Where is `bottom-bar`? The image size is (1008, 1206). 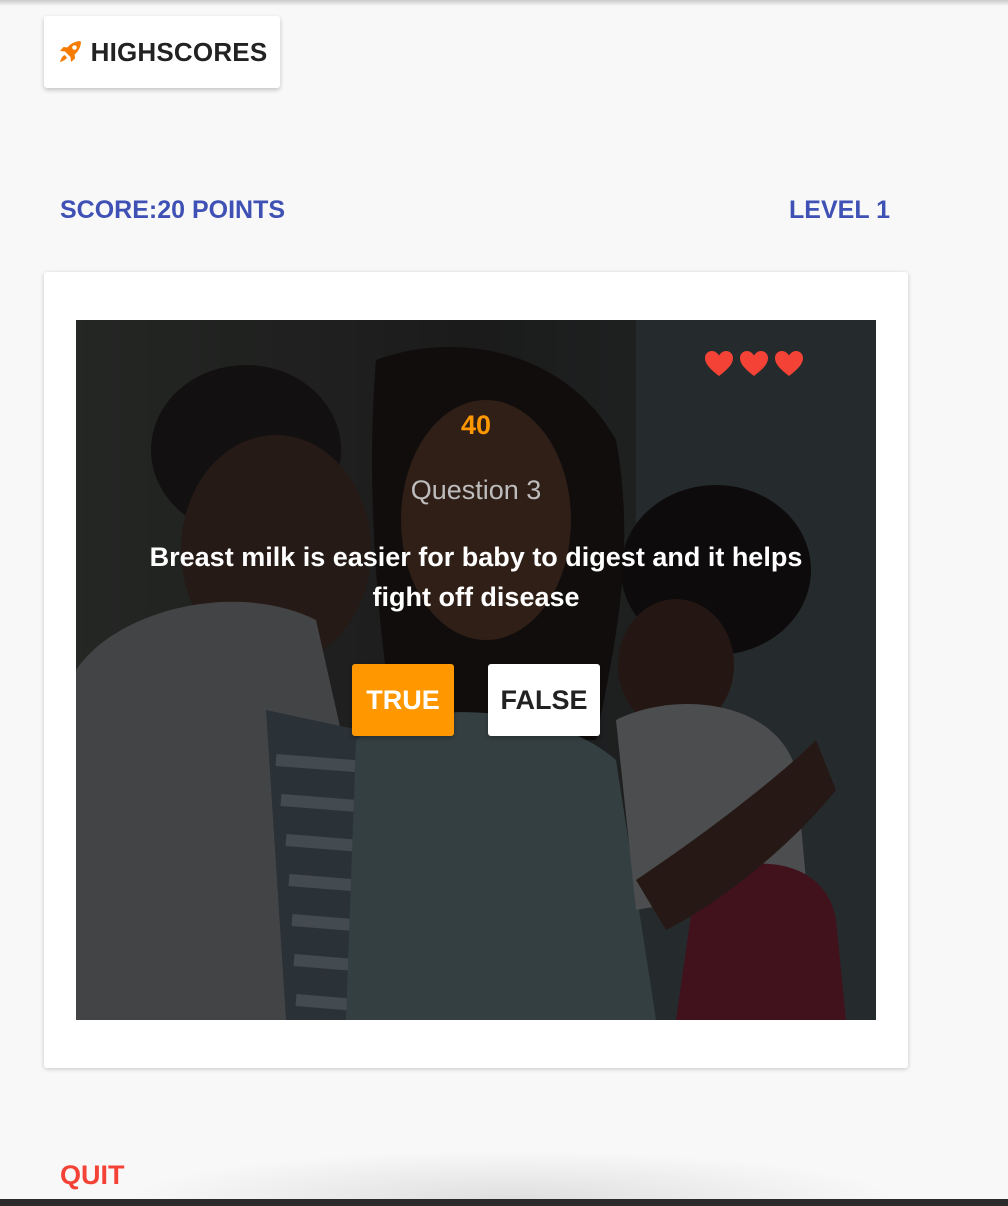 bottom-bar is located at coordinates (504, 1202).